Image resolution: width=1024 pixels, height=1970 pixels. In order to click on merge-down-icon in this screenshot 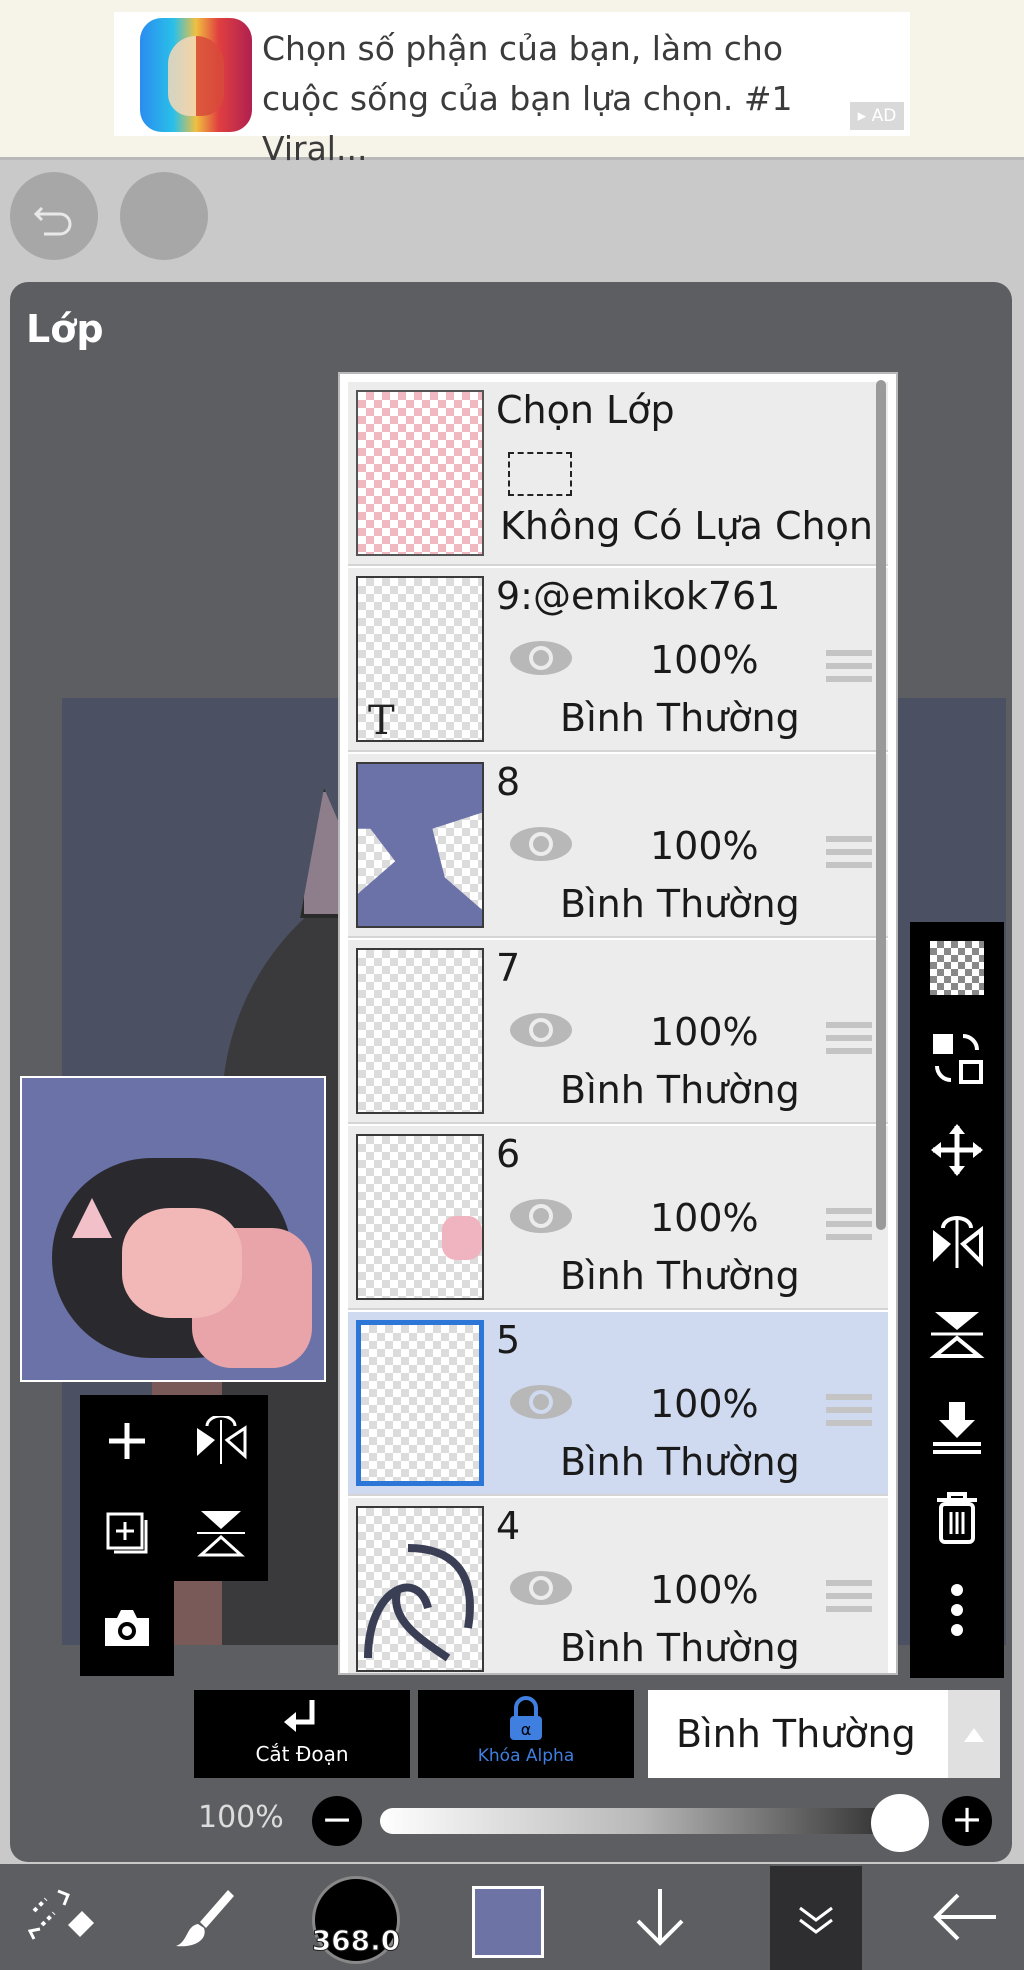, I will do `click(957, 1428)`.